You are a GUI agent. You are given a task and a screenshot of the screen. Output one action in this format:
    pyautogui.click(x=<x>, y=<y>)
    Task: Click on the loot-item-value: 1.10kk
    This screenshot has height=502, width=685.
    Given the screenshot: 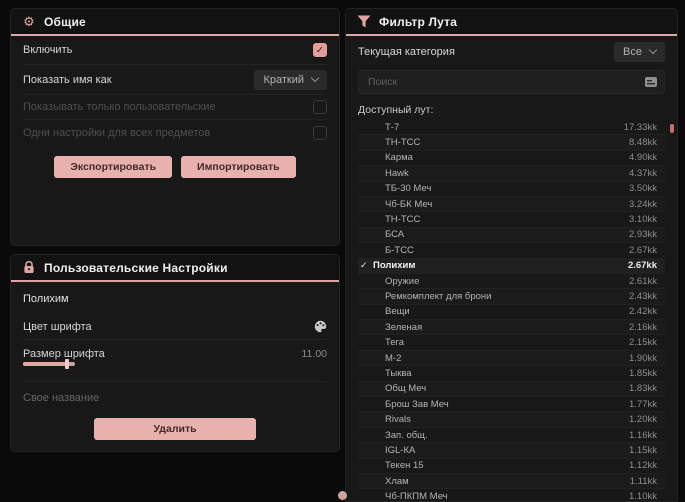 What is the action you would take?
    pyautogui.click(x=643, y=496)
    